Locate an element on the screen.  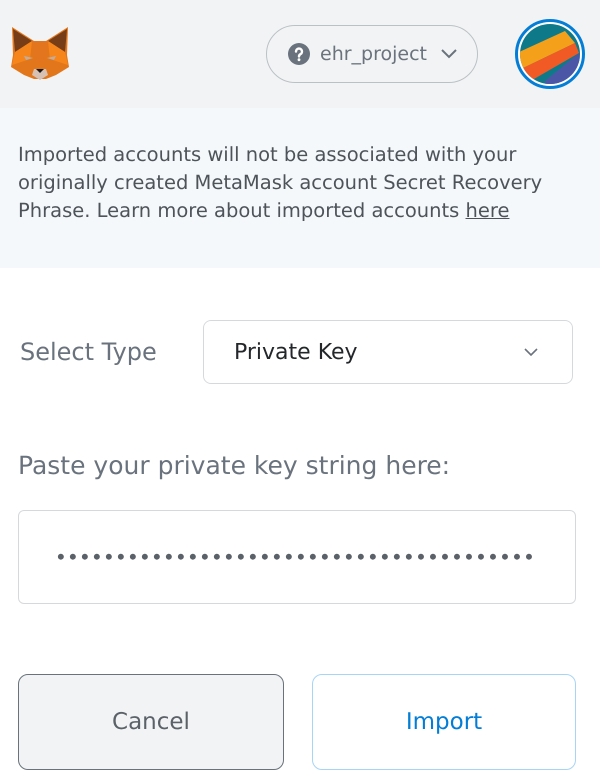
private-key-field: •••••••••••••••••••••••••••••••••••••••• is located at coordinates (297, 557).